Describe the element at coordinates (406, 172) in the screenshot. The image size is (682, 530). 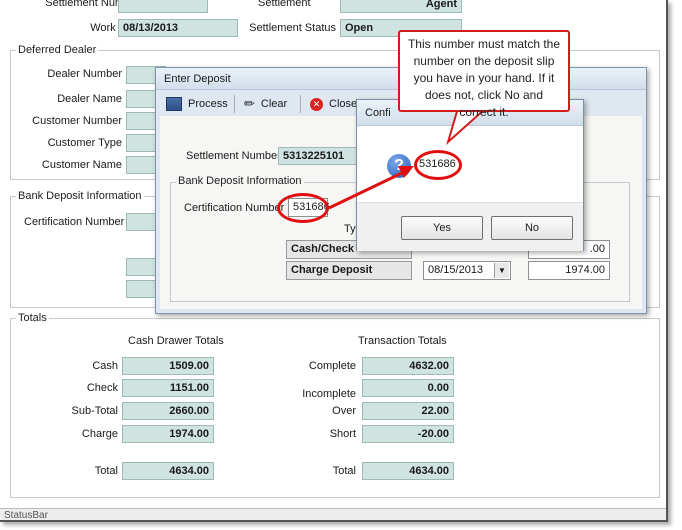
I see `annotation-arrowhead` at that location.